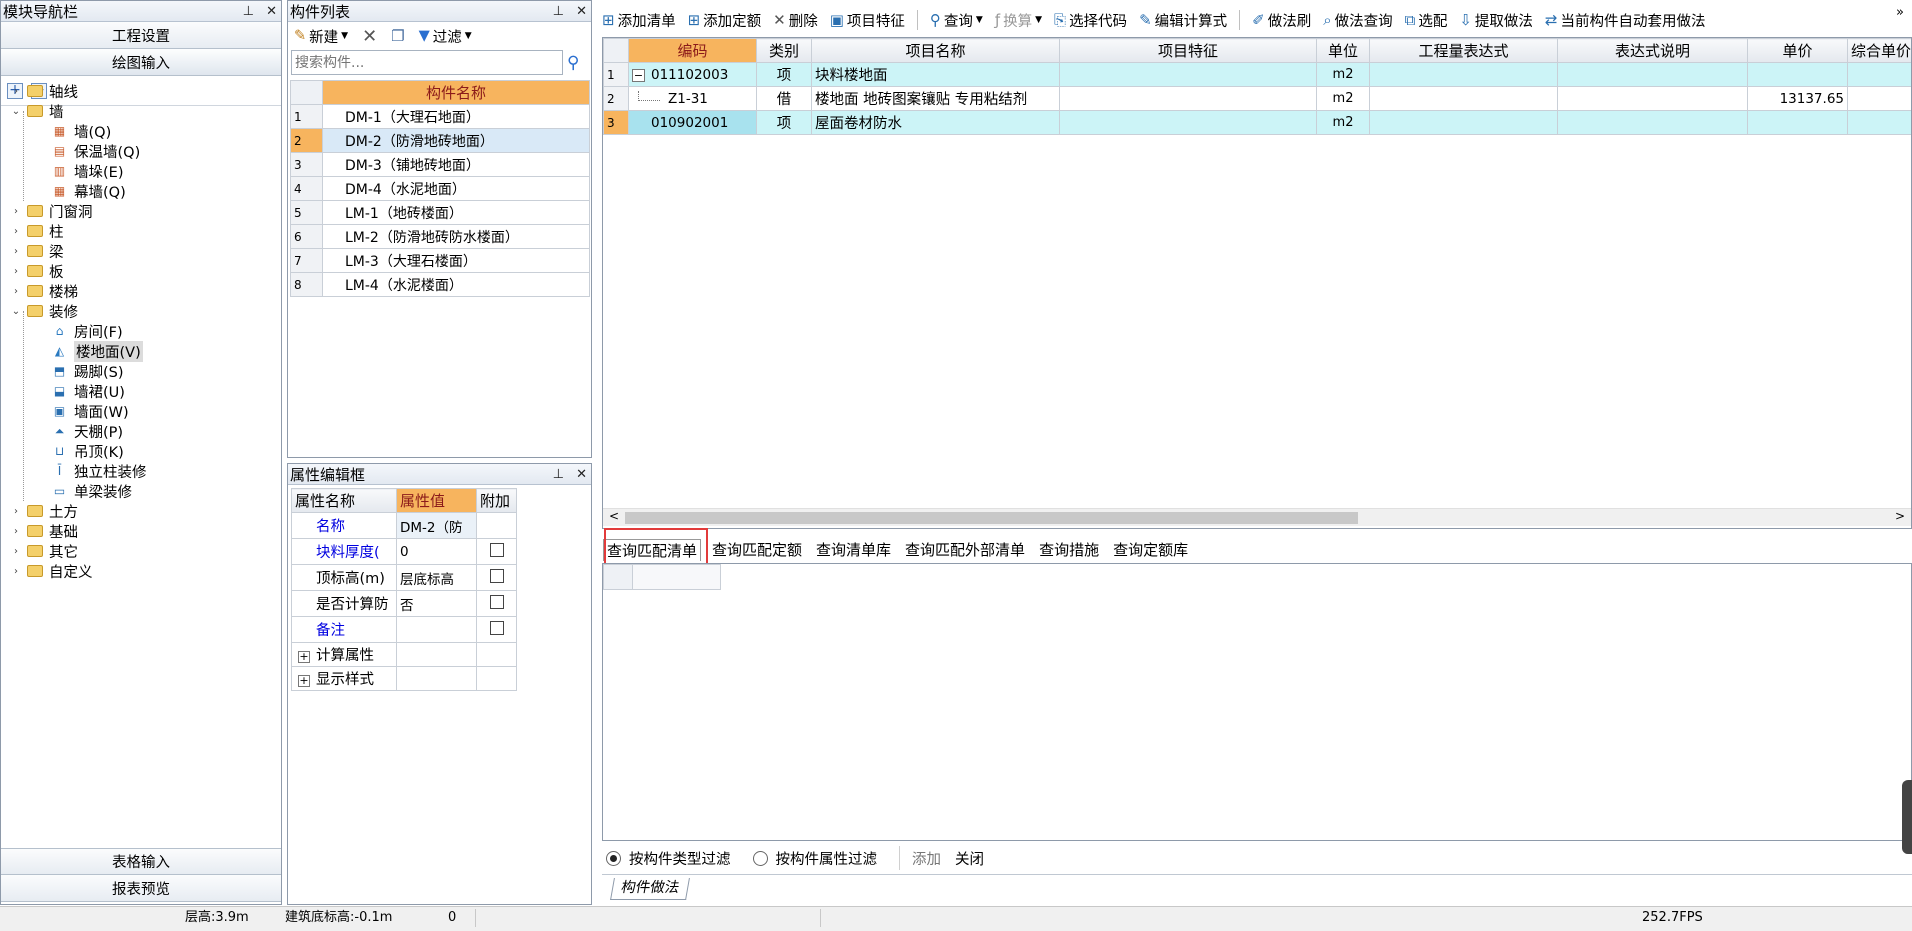  I want to click on property-row: 是否计算防否, so click(404, 603).